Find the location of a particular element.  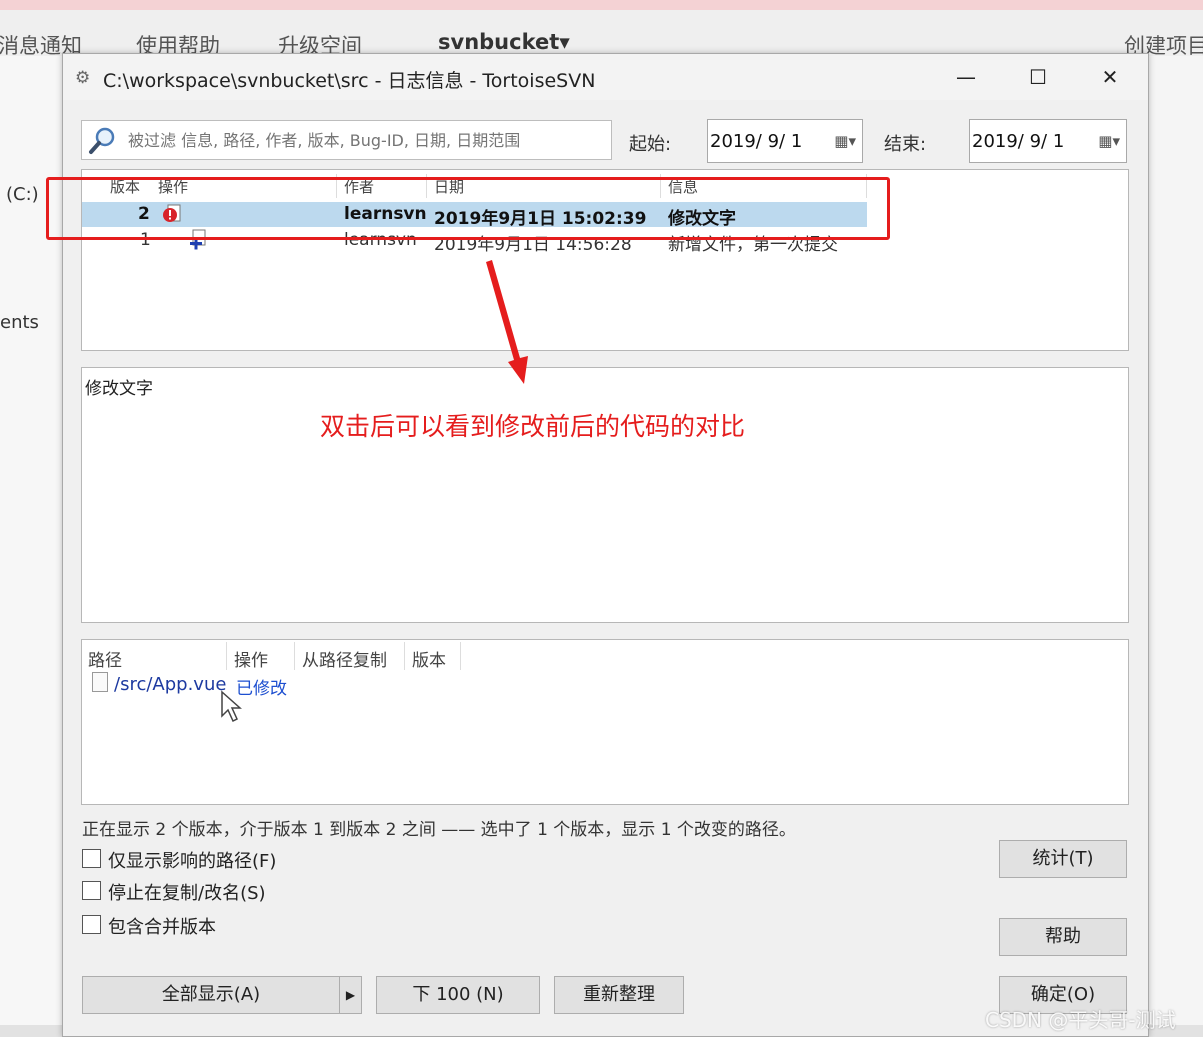

col-rev: 版本 is located at coordinates (429, 658).